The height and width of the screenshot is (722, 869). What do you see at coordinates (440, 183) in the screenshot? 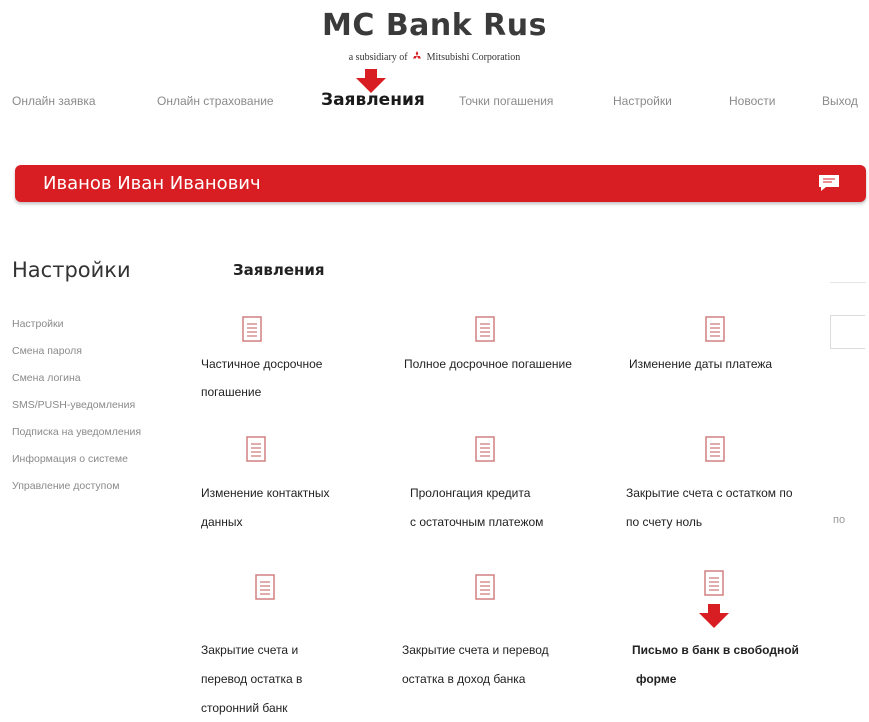
I see `user-bar: Иванов Иван Иванович` at bounding box center [440, 183].